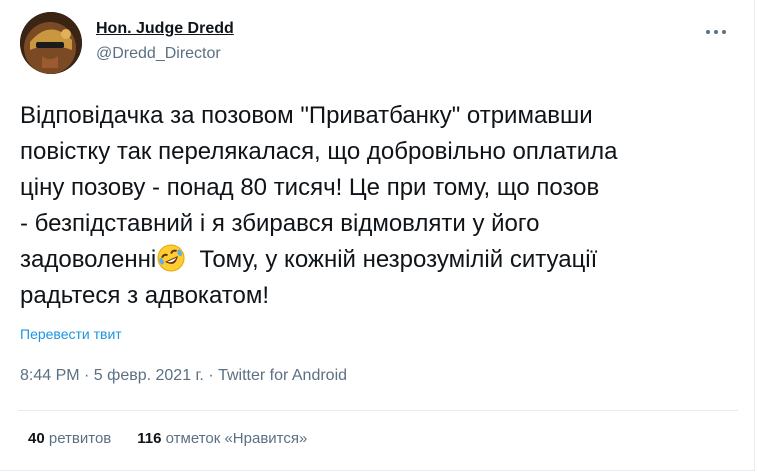  Describe the element at coordinates (36, 438) in the screenshot. I see `retweets-count: 40` at that location.